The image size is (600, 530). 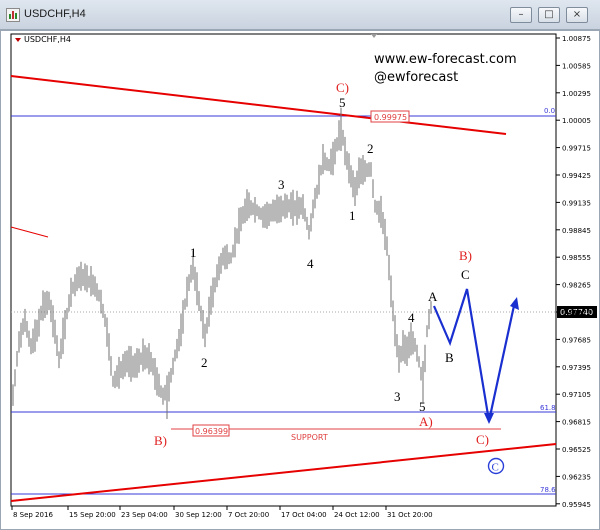 I want to click on wave-5-top: 5, so click(x=342, y=102).